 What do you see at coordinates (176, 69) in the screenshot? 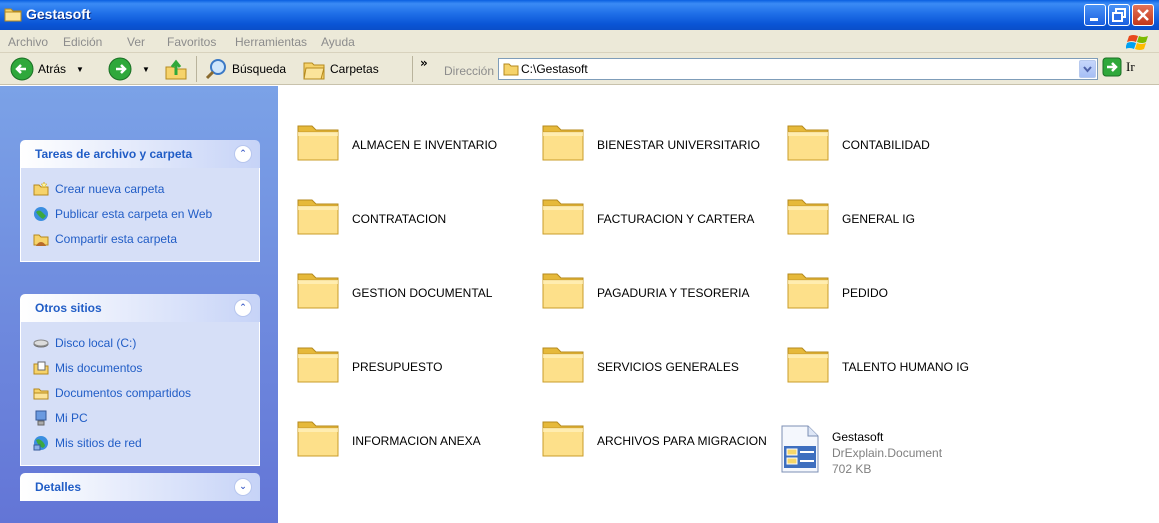
I see `up-folder-button` at bounding box center [176, 69].